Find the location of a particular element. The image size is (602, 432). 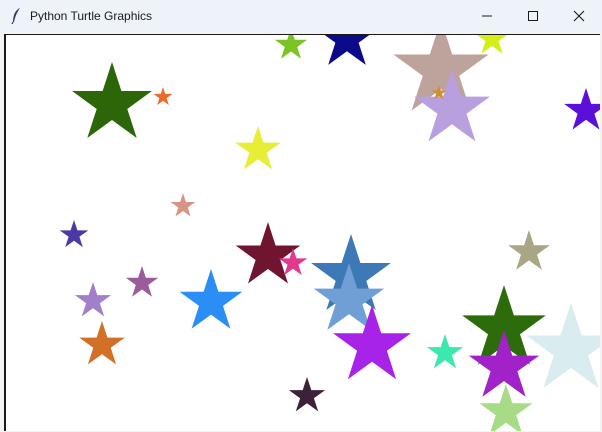

maximize-icon is located at coordinates (533, 16).